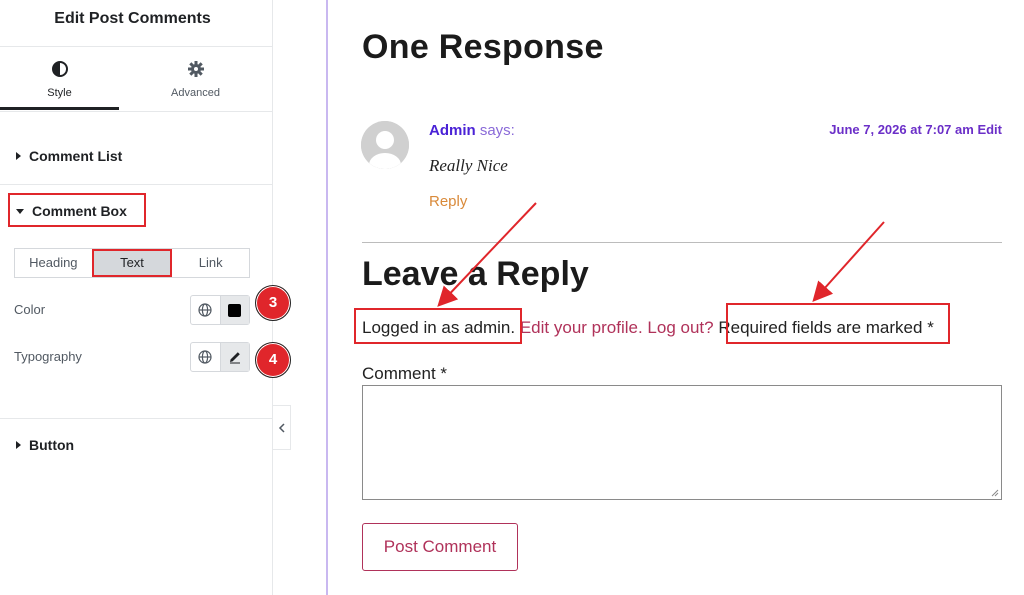 This screenshot has height=595, width=1024. Describe the element at coordinates (195, 69) in the screenshot. I see `gear-icon` at that location.